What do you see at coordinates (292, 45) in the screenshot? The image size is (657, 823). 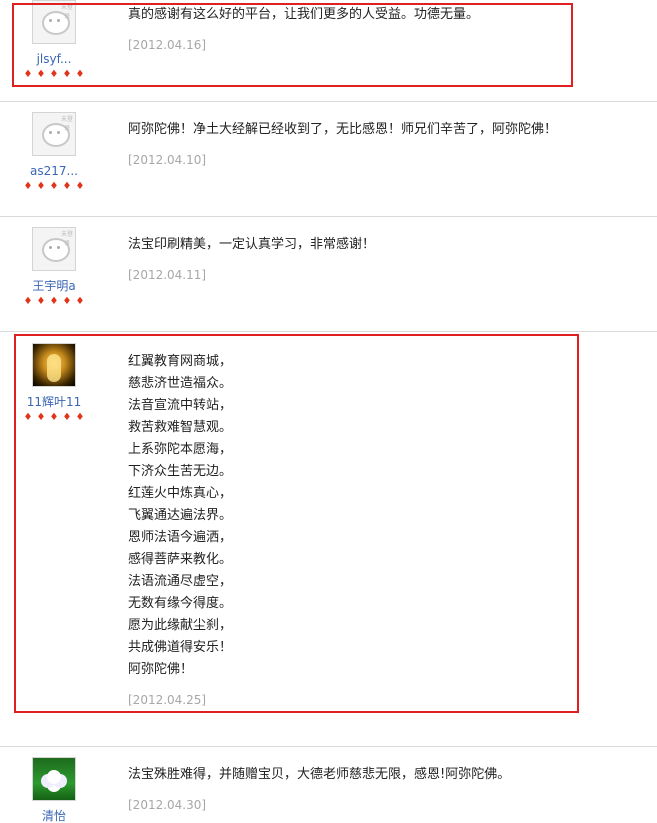 I see `highlight-box` at bounding box center [292, 45].